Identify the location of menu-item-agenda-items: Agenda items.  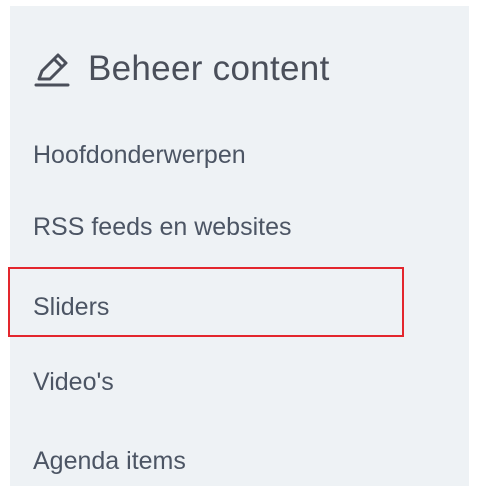
(239, 461).